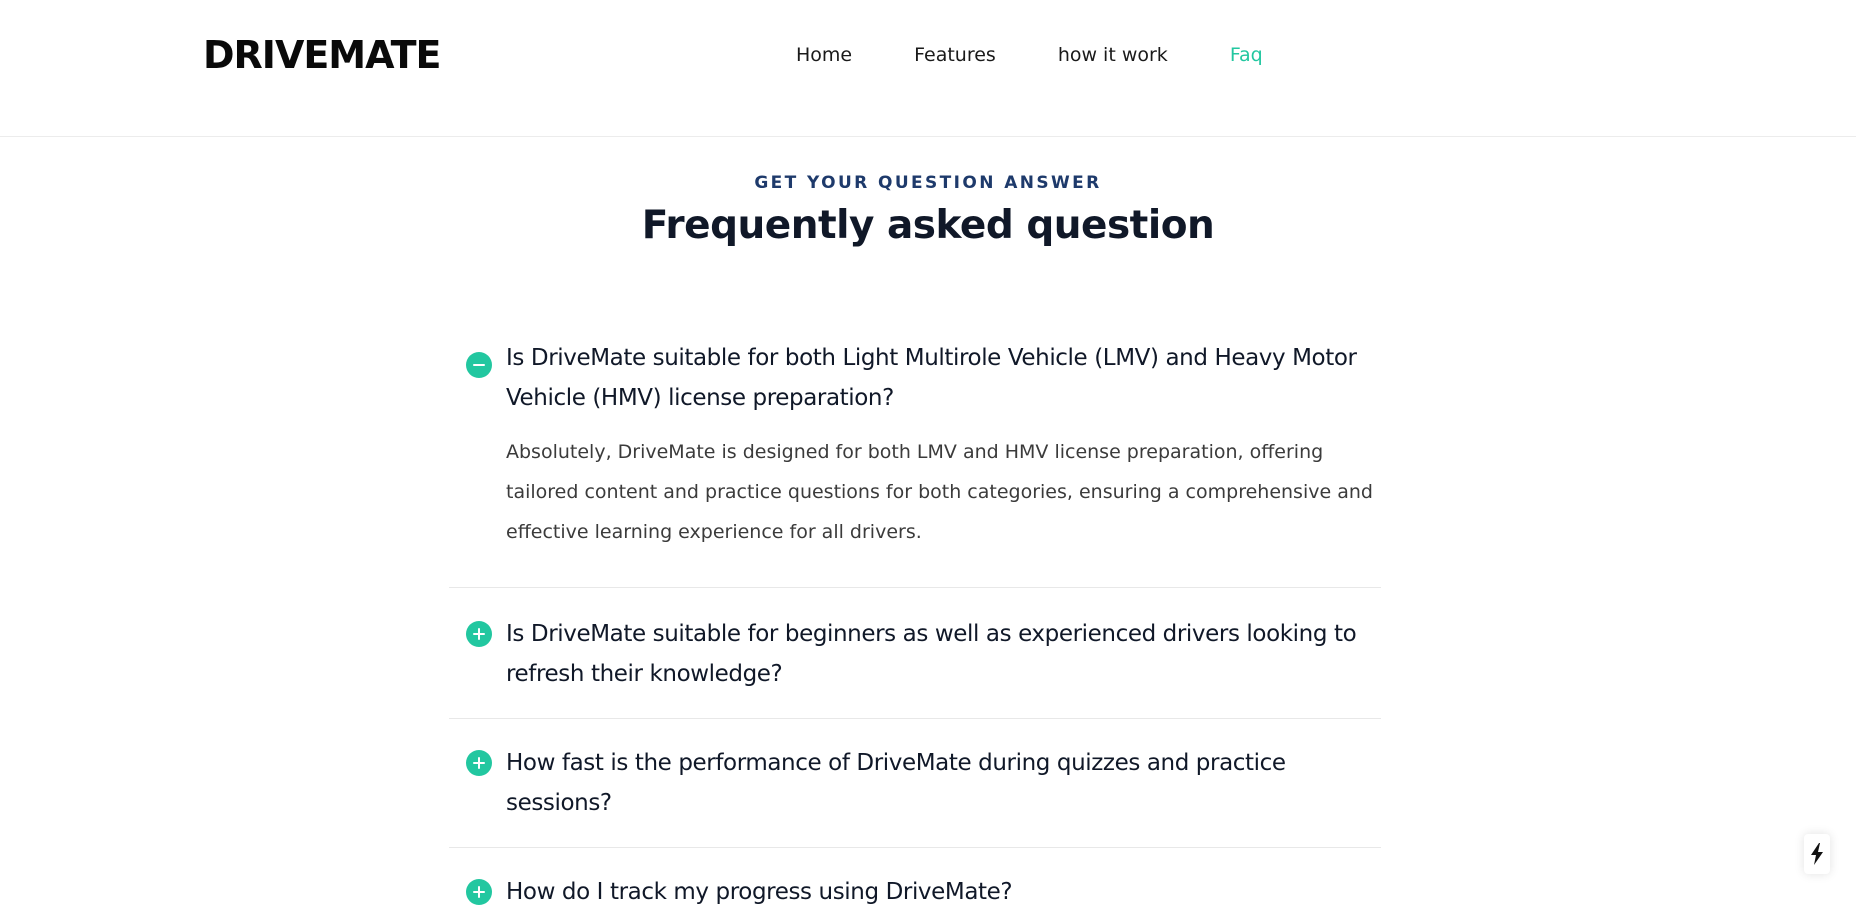  I want to click on section-title: Frequently asked question, so click(928, 225).